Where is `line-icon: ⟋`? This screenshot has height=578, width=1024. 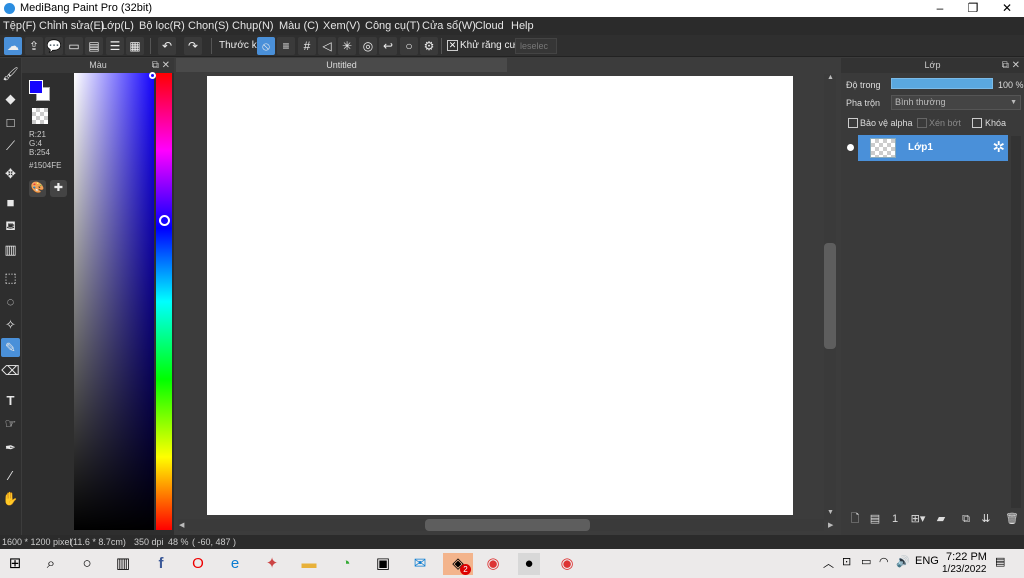 line-icon: ⟋ is located at coordinates (10, 145).